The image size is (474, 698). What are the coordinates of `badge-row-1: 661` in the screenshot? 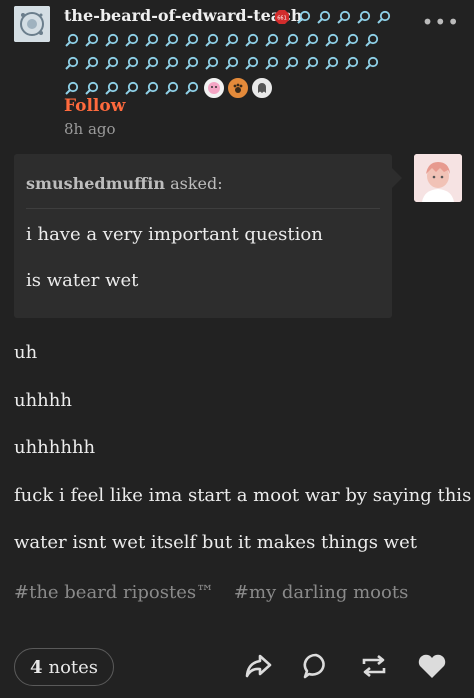 It's located at (282, 17).